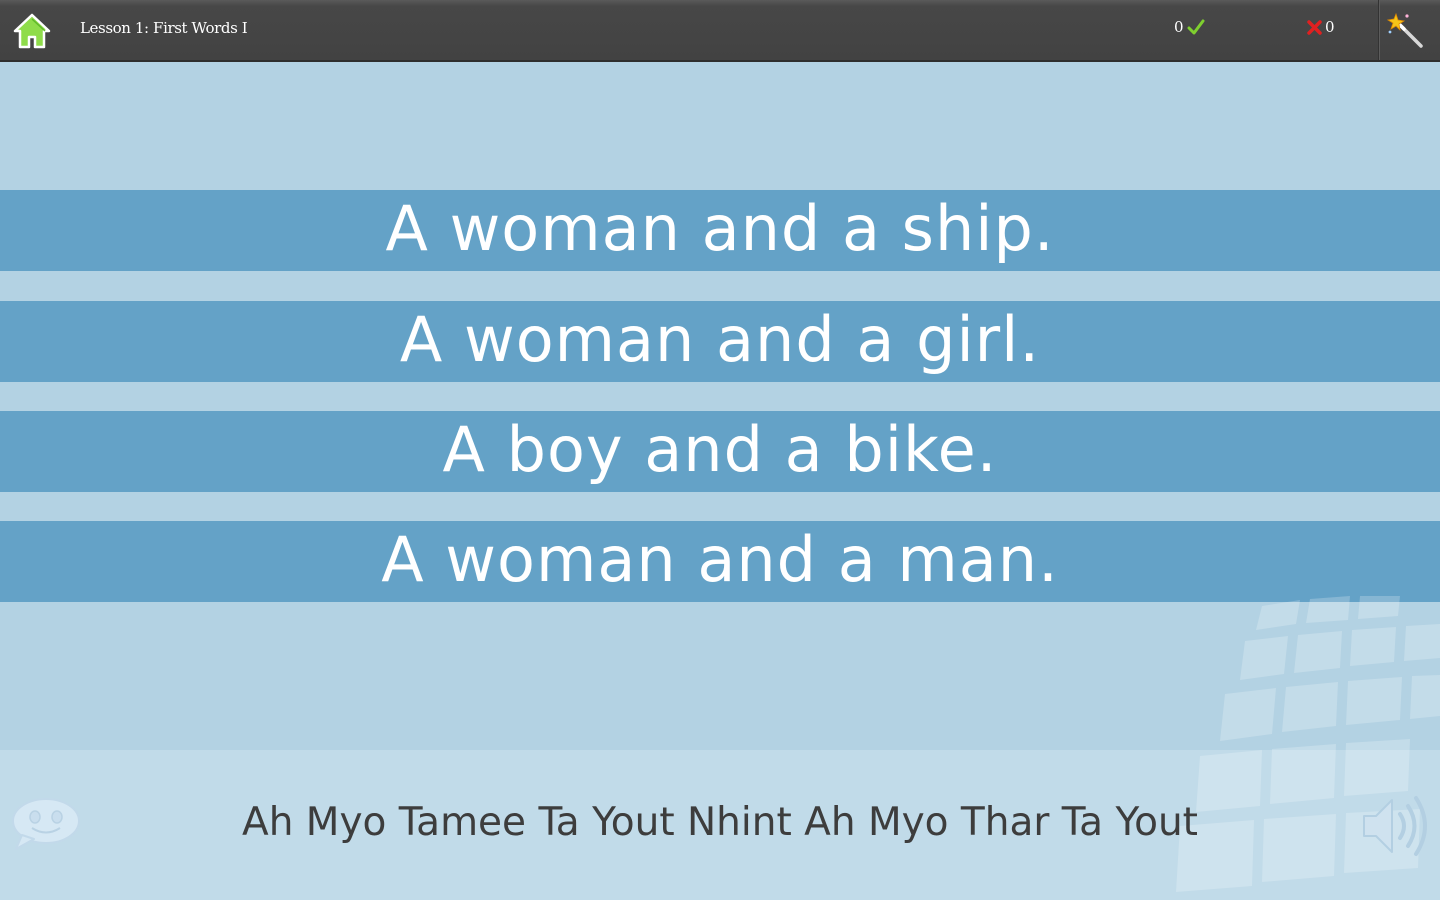 This screenshot has width=1440, height=900. Describe the element at coordinates (720, 31) in the screenshot. I see `top-bar: Lesson 1: First Words I 0 0` at that location.